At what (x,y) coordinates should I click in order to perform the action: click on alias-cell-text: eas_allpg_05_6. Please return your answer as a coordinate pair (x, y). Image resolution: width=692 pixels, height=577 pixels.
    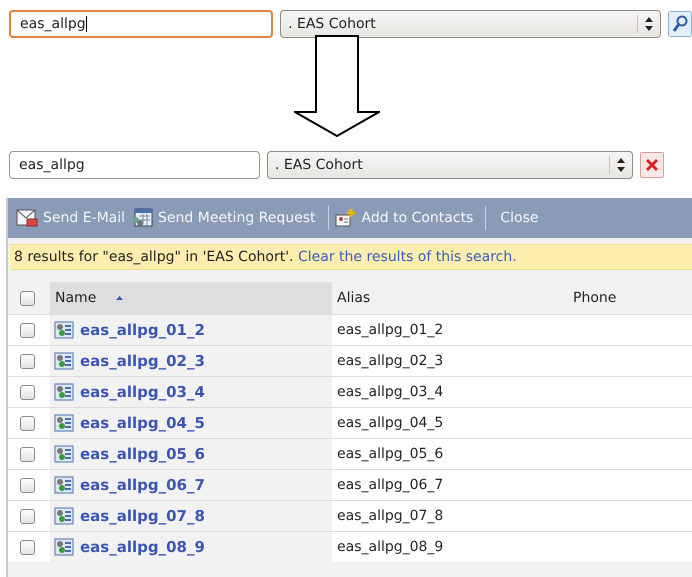
    Looking at the image, I should click on (390, 454).